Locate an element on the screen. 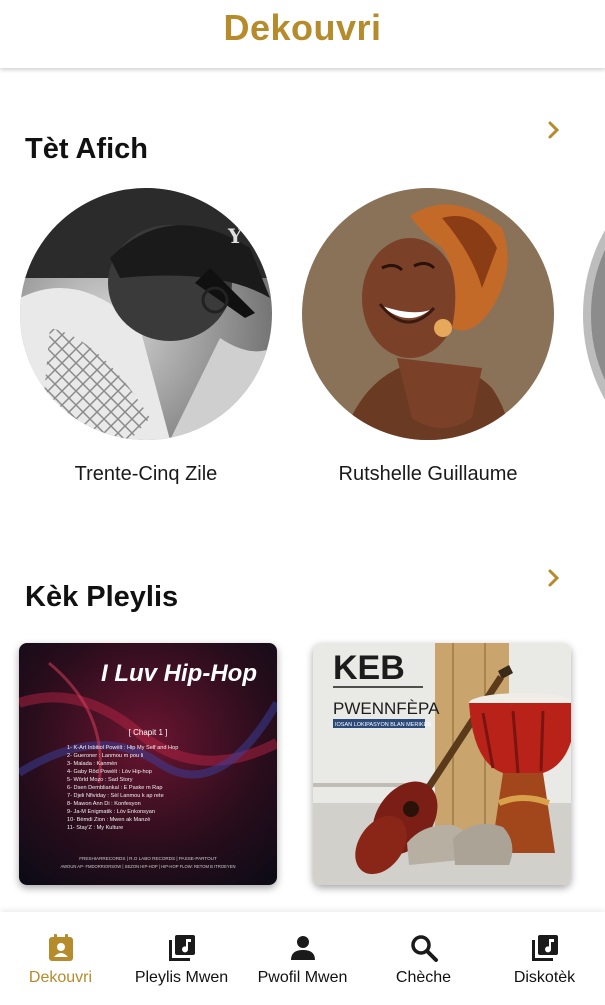 This screenshot has height=1005, width=605. nav-label: Chèche is located at coordinates (423, 977).